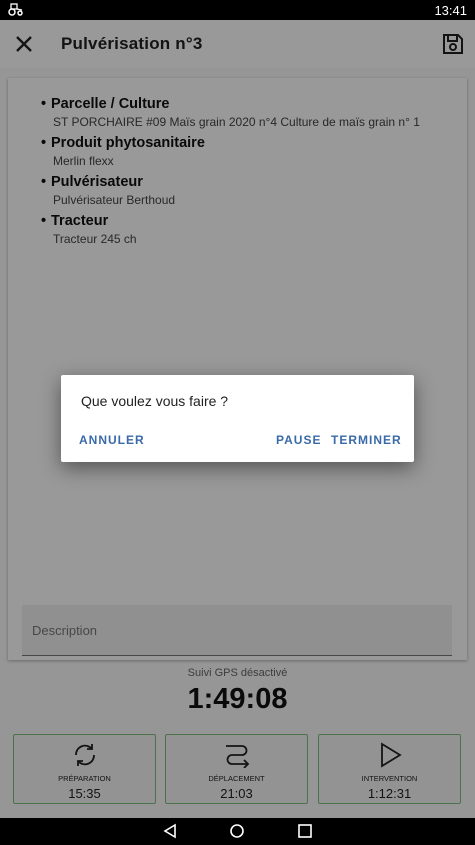 Image resolution: width=475 pixels, height=845 pixels. I want to click on pause-button: PAUSE, so click(298, 440).